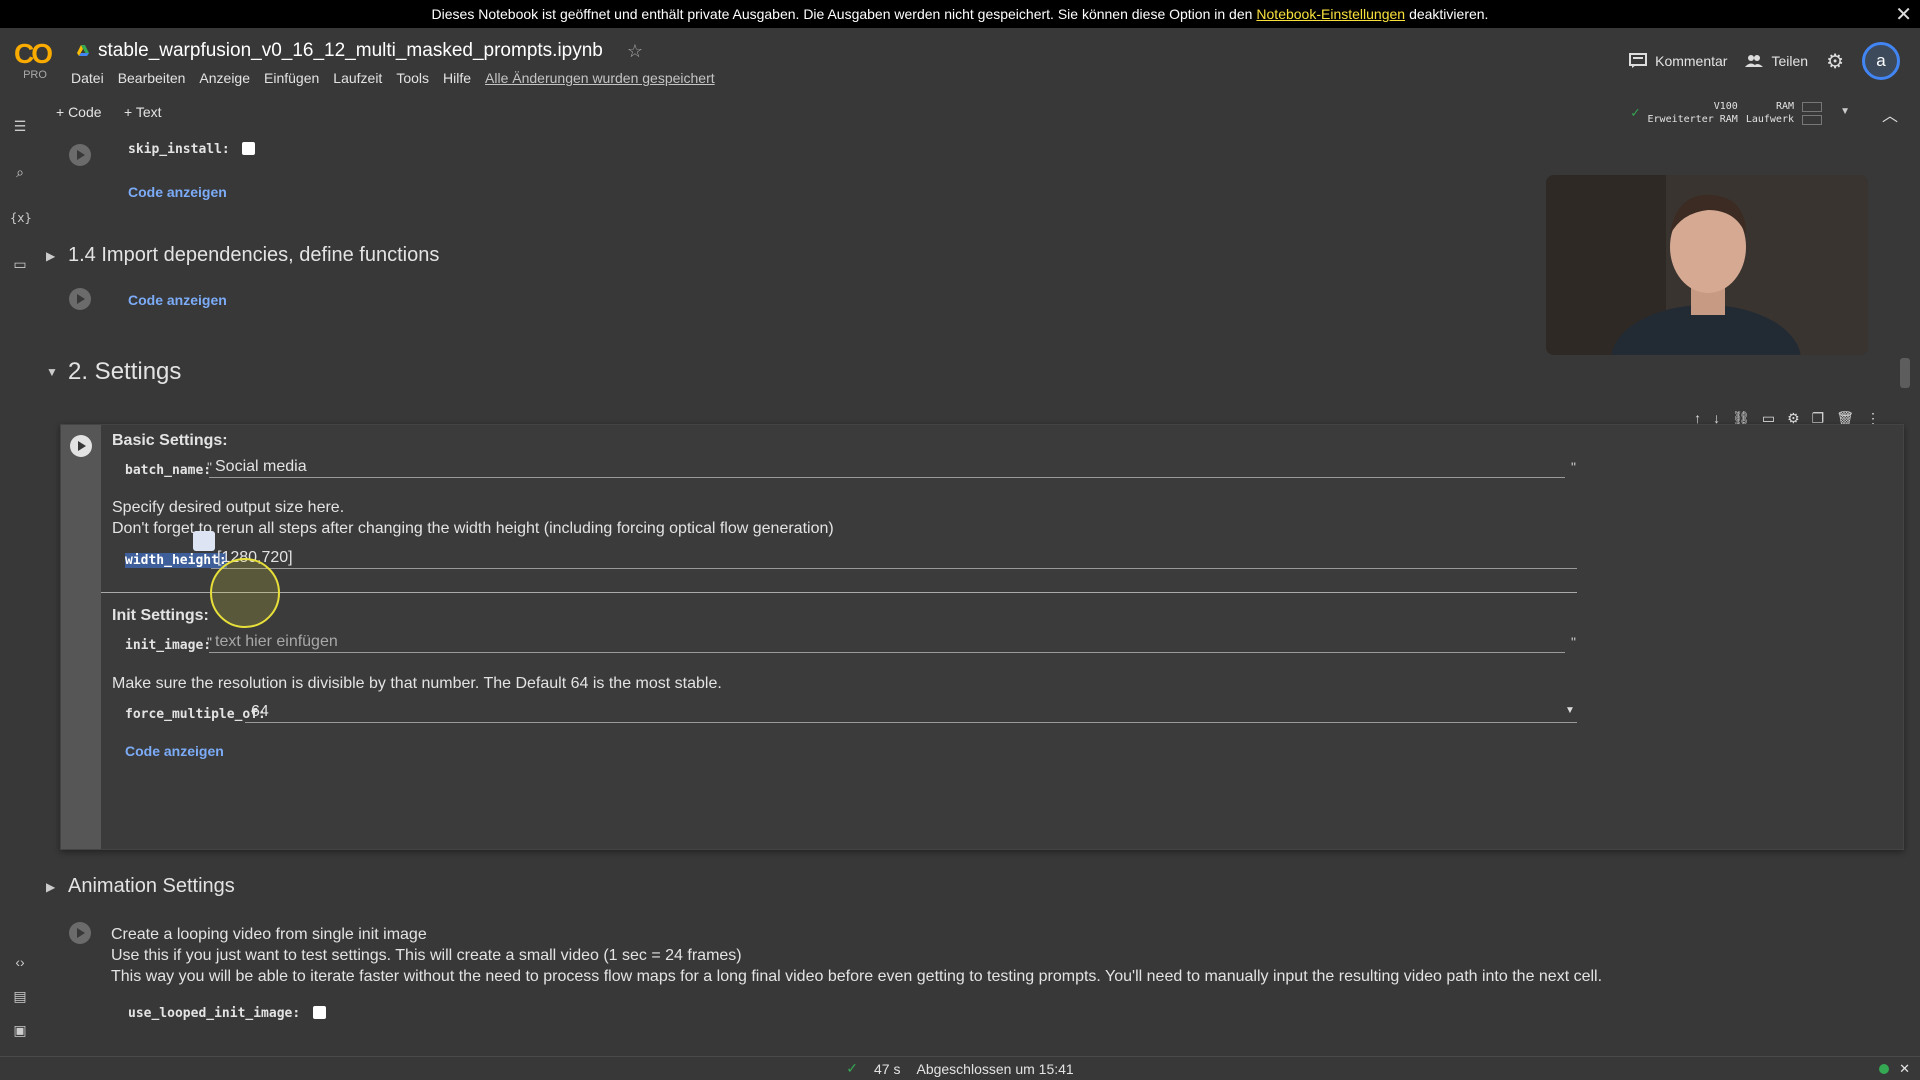 This screenshot has width=1920, height=1080. What do you see at coordinates (140, 886) in the screenshot?
I see `section-heading-animation: ▶ Animation Settings` at bounding box center [140, 886].